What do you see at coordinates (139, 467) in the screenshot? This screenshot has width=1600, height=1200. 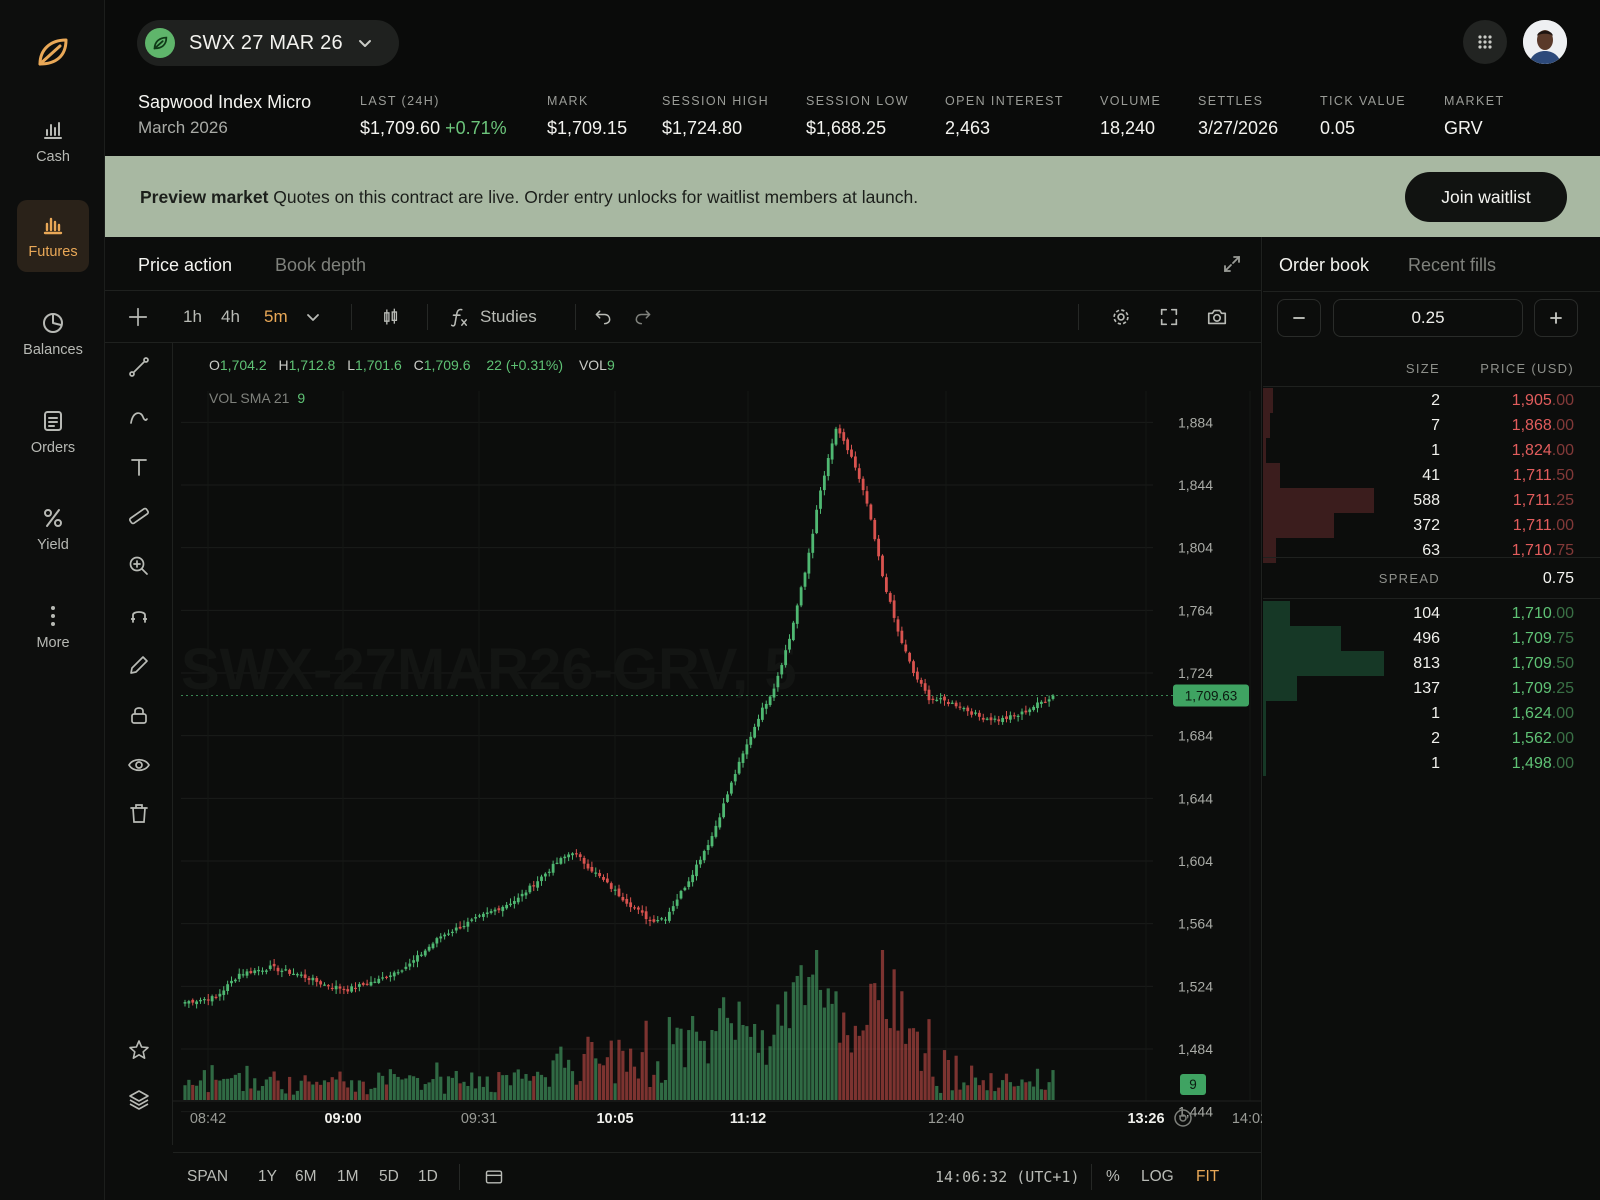 I see `text-tool-icon` at bounding box center [139, 467].